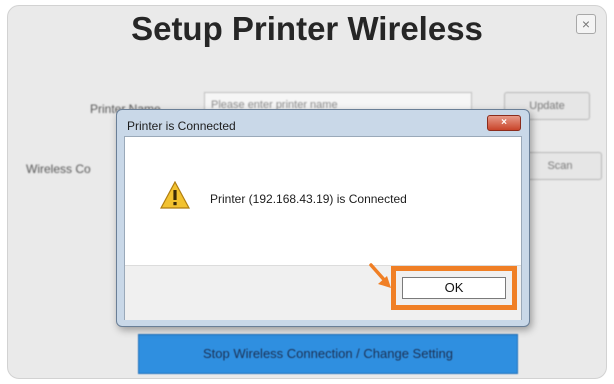 The image size is (614, 384). Describe the element at coordinates (504, 123) in the screenshot. I see `dialog-close-icon: ×` at that location.